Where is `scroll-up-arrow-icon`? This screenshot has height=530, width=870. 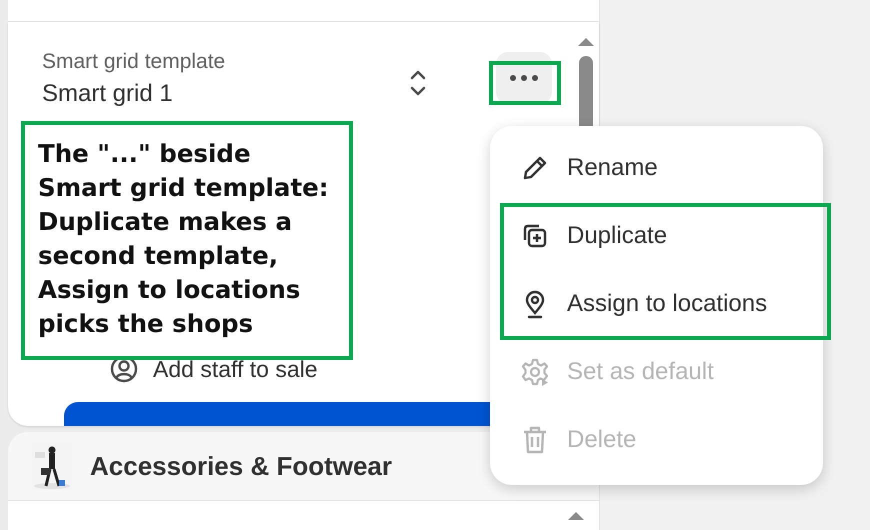
scroll-up-arrow-icon is located at coordinates (576, 516).